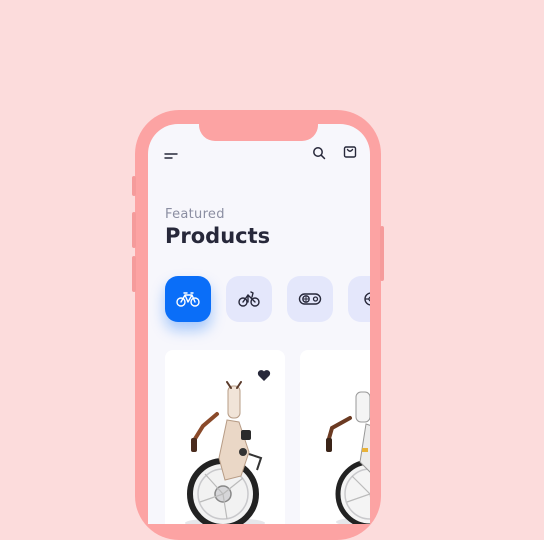 The height and width of the screenshot is (540, 544). Describe the element at coordinates (367, 299) in the screenshot. I see `gear-icon` at that location.